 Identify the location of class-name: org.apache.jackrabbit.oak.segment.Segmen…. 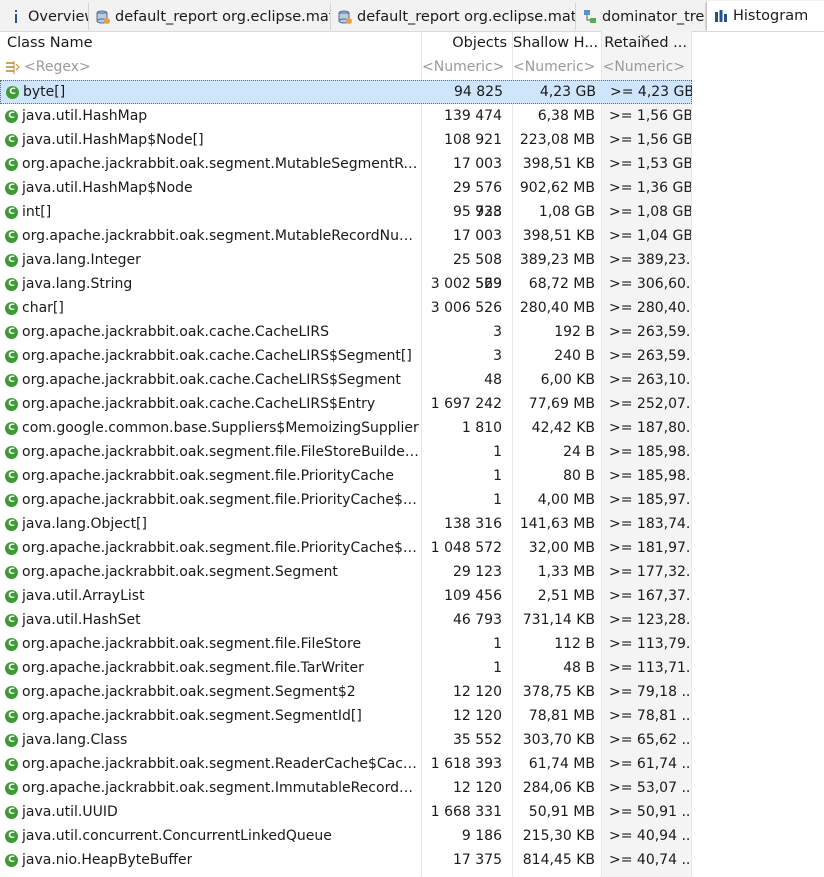
(180, 572).